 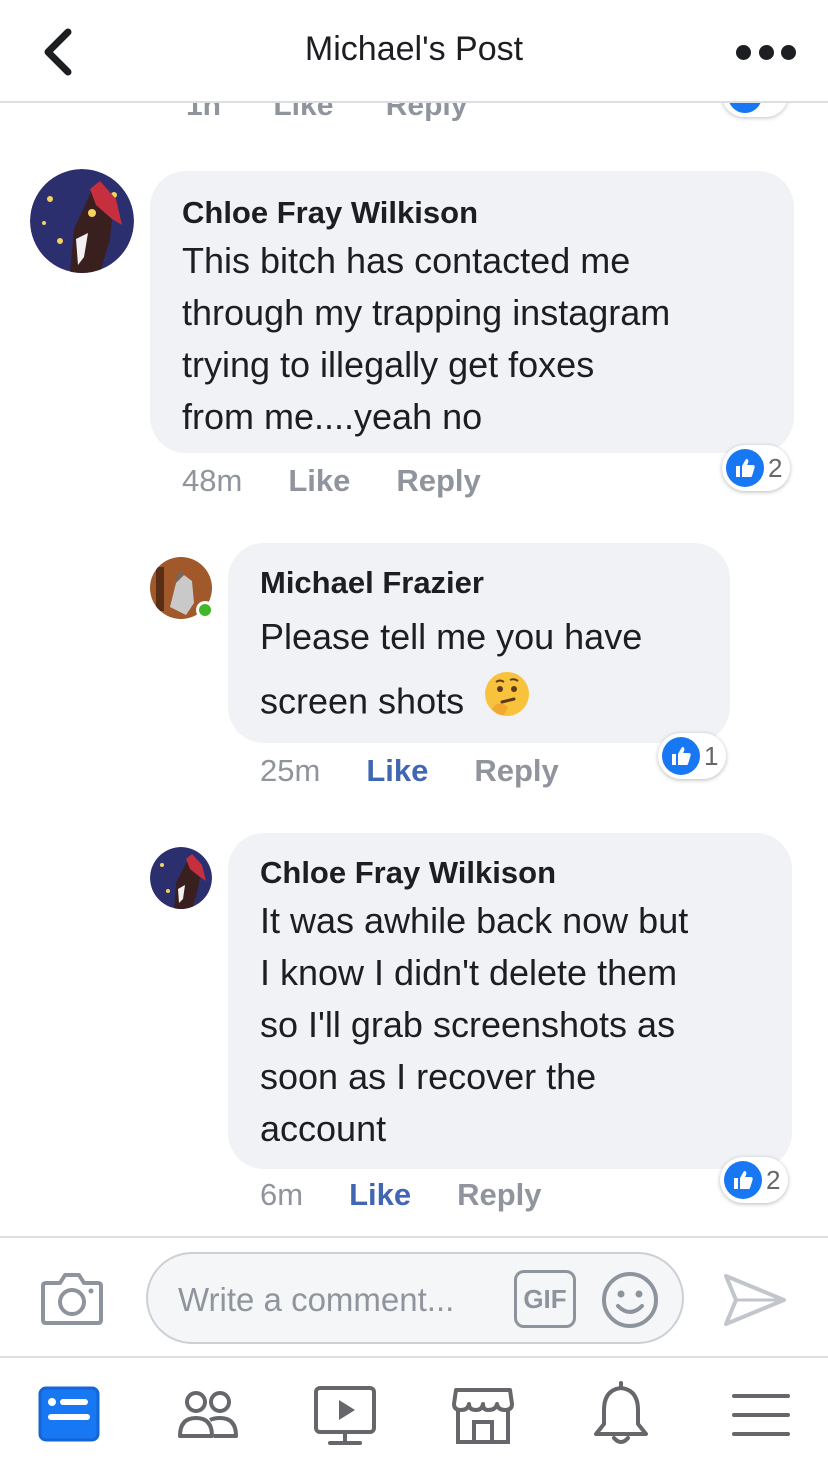 What do you see at coordinates (711, 755) in the screenshot?
I see `reaction-count: 1` at bounding box center [711, 755].